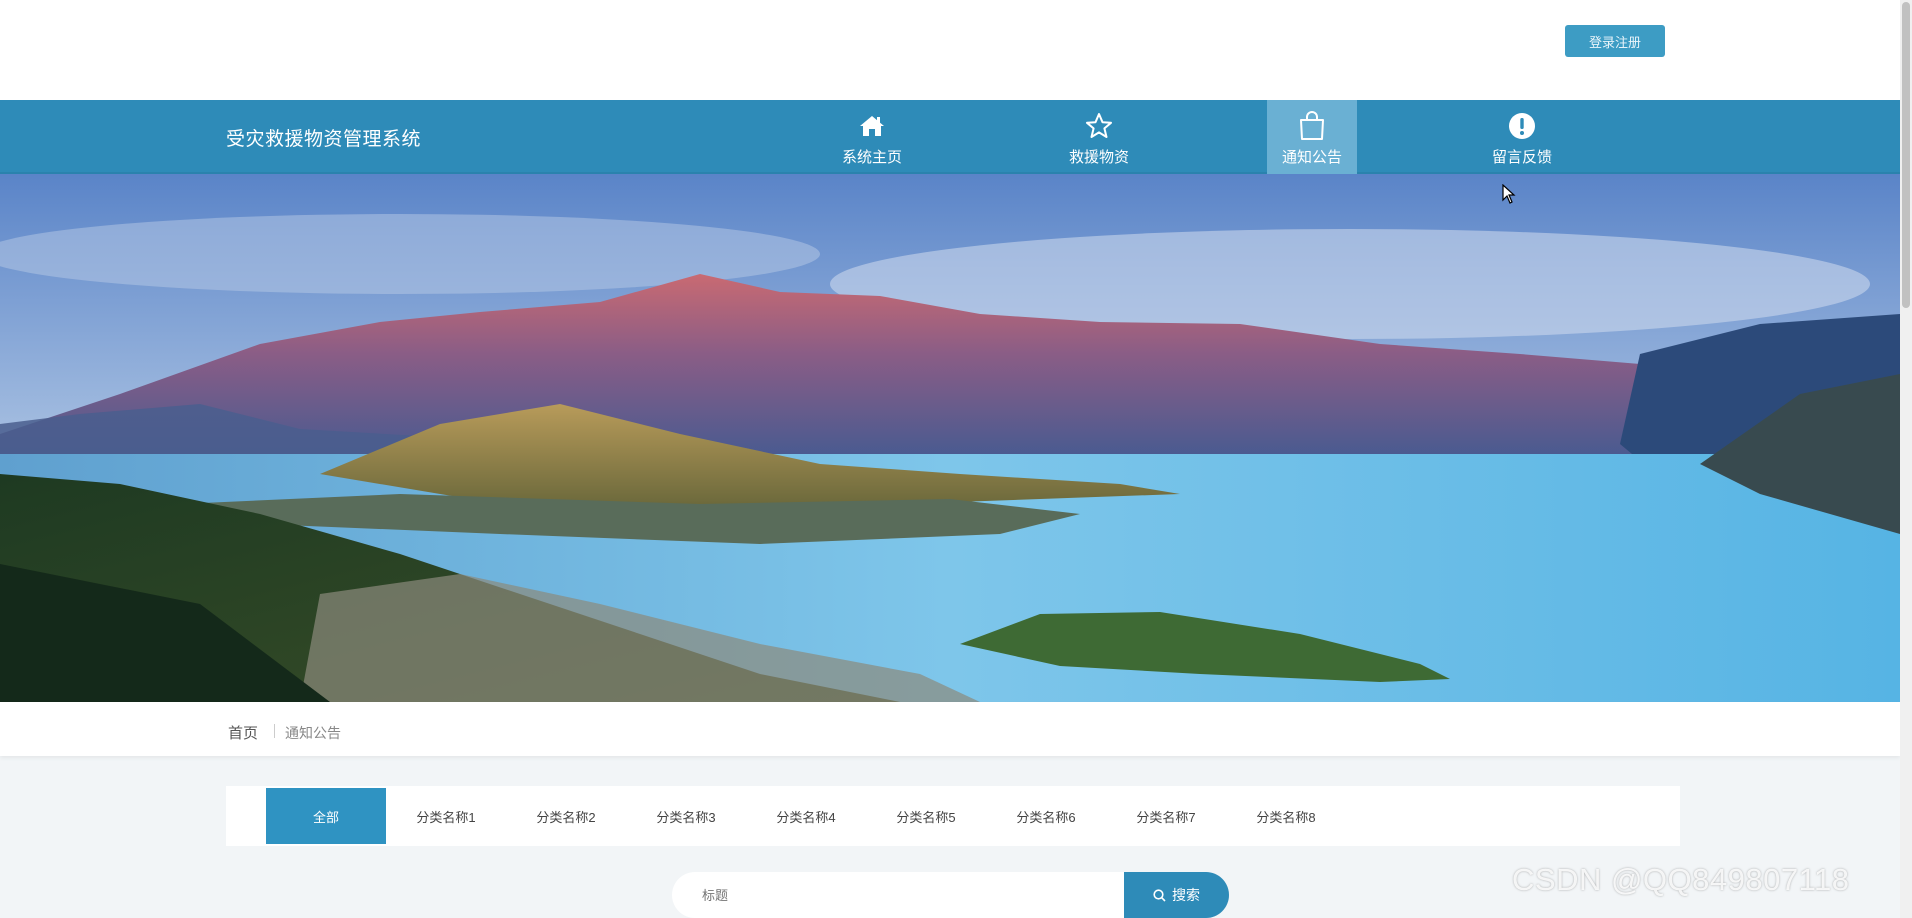  Describe the element at coordinates (806, 816) in the screenshot. I see `category-tab-4: 分类名称4` at that location.